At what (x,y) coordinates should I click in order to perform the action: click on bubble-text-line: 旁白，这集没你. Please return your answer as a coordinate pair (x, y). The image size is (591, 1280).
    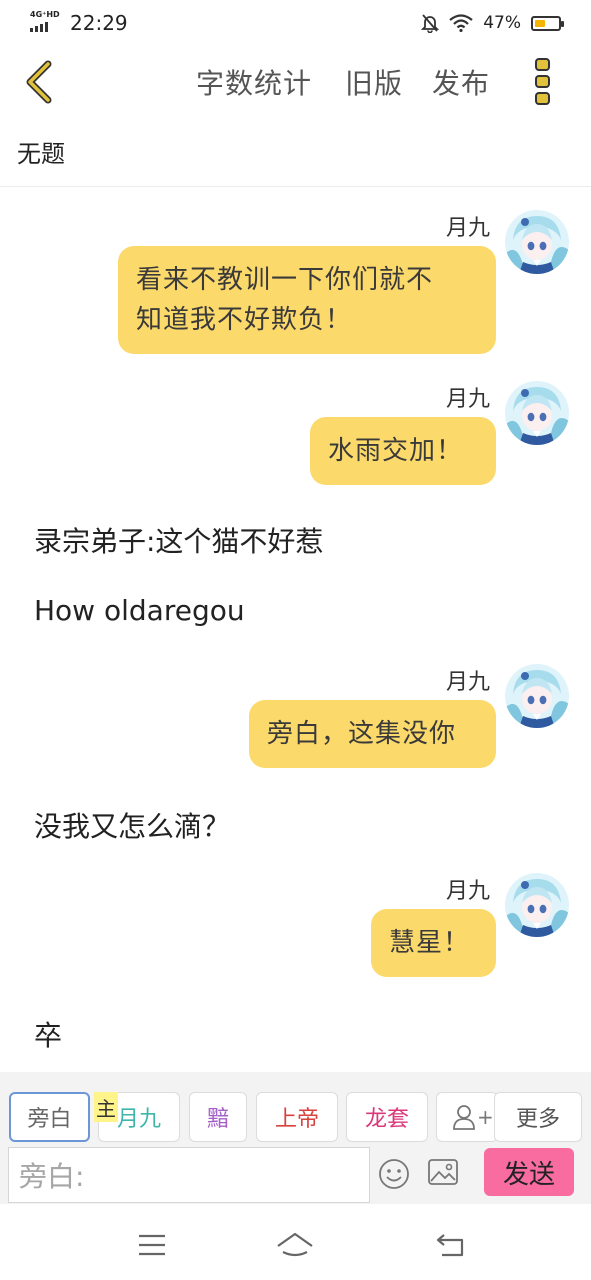
    Looking at the image, I should click on (362, 734).